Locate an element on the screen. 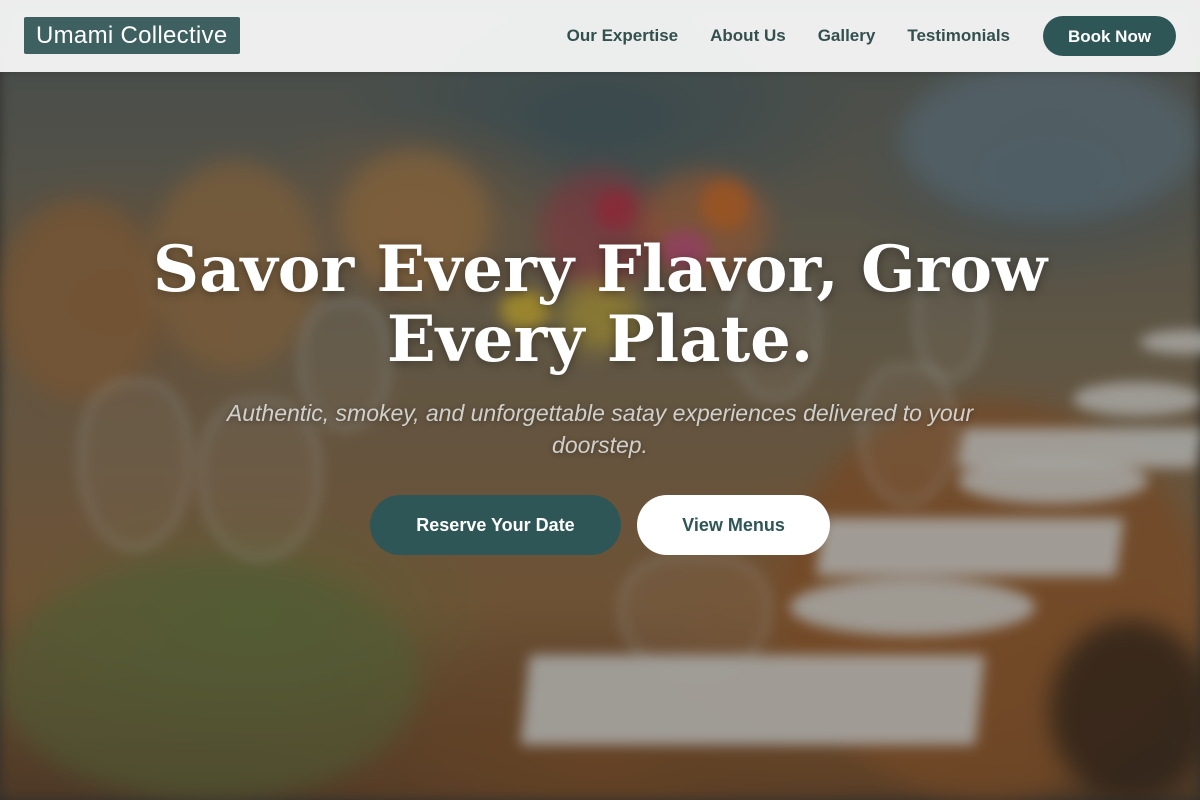  nav-link-our-expertise: Our Expertise is located at coordinates (623, 36).